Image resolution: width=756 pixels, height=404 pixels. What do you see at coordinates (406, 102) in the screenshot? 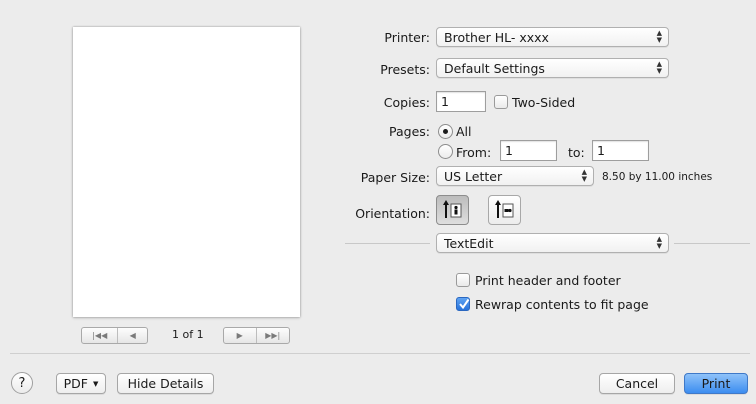
I see `copies-label: Copies:` at bounding box center [406, 102].